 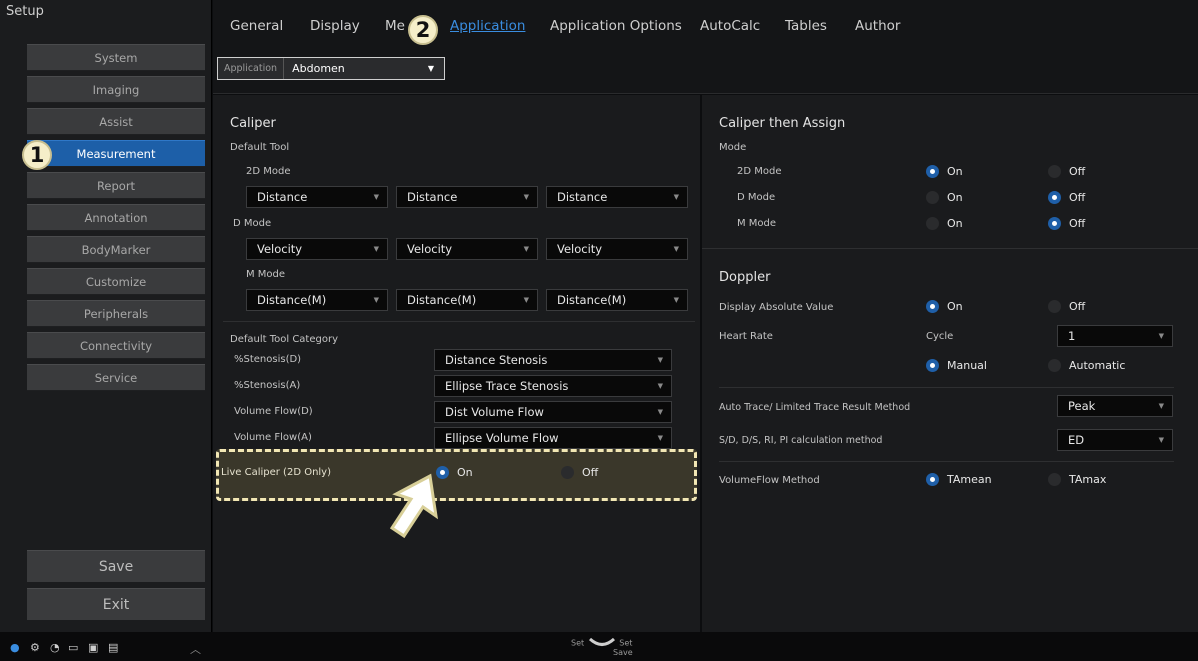 What do you see at coordinates (553, 412) in the screenshot?
I see `dropdown-volume-flow-d: Dist Volume Flow ▼` at bounding box center [553, 412].